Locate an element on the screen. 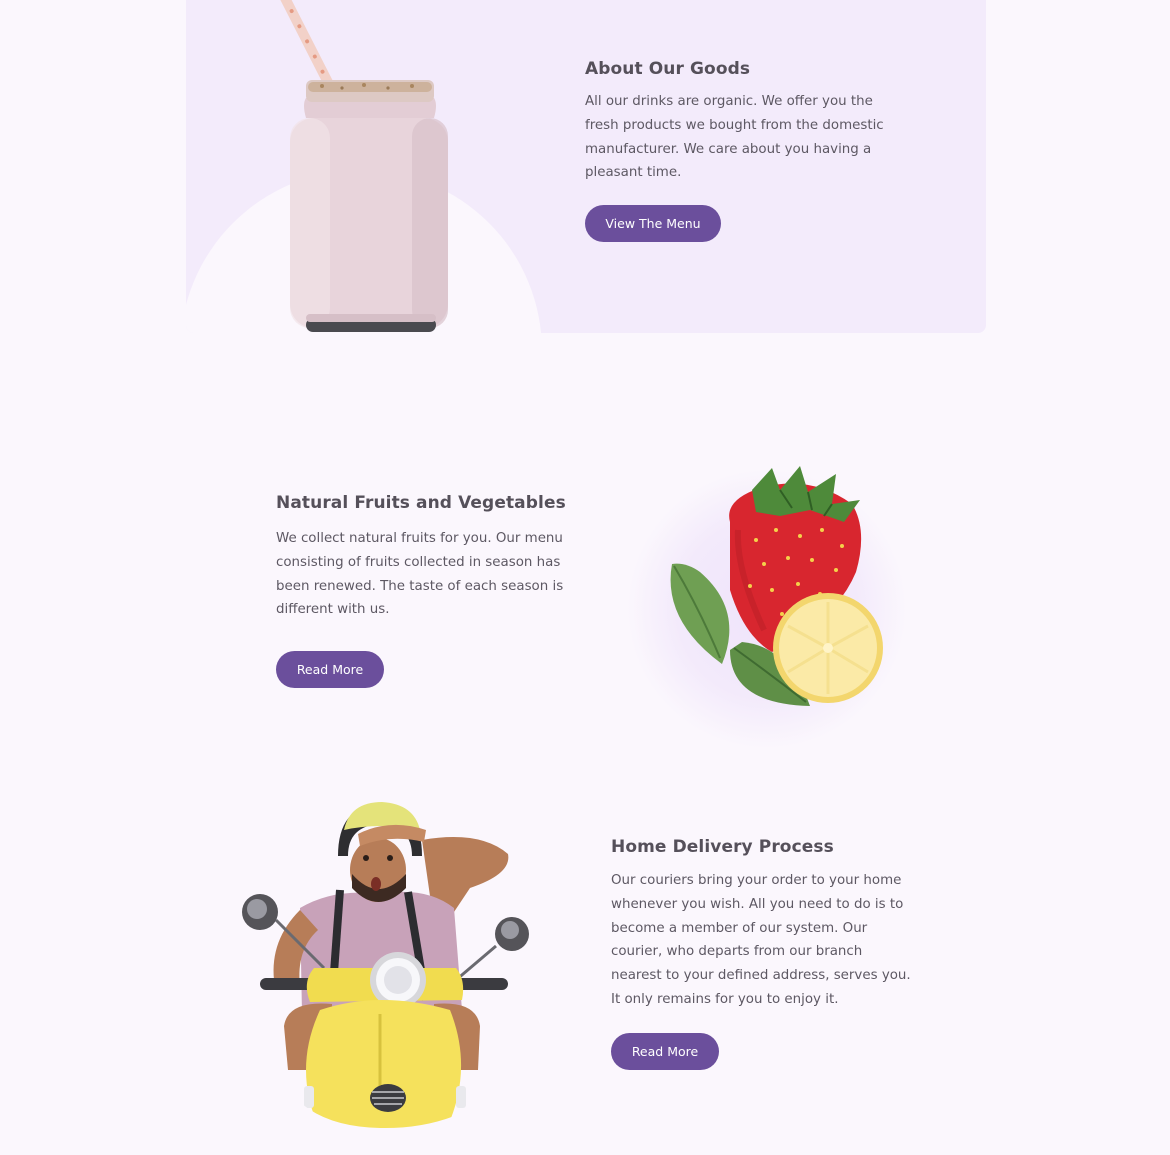 Image resolution: width=1170 pixels, height=1155 pixels. fruits-read-more-button: Read More is located at coordinates (330, 669).